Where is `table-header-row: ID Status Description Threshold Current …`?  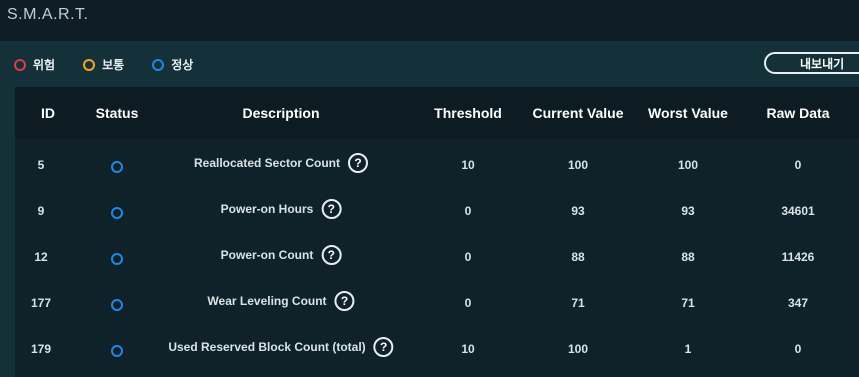 table-header-row: ID Status Description Threshold Current … is located at coordinates (437, 113).